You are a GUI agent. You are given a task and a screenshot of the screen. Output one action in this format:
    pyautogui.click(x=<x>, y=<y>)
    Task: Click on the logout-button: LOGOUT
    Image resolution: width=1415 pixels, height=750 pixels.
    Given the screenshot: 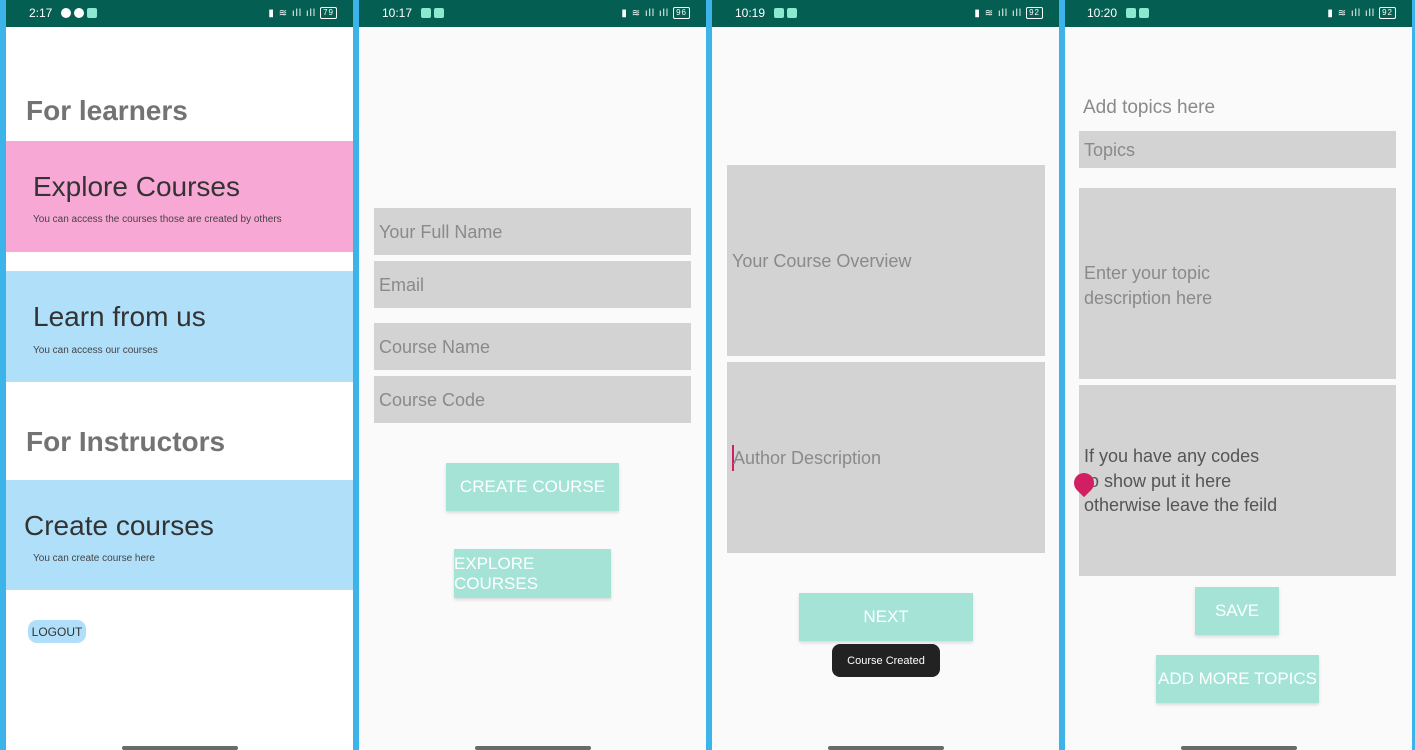 What is the action you would take?
    pyautogui.click(x=57, y=631)
    